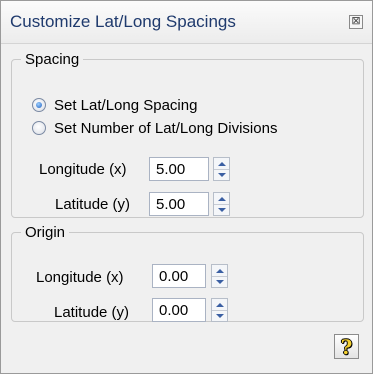  I want to click on origin-longitude-input, so click(179, 276).